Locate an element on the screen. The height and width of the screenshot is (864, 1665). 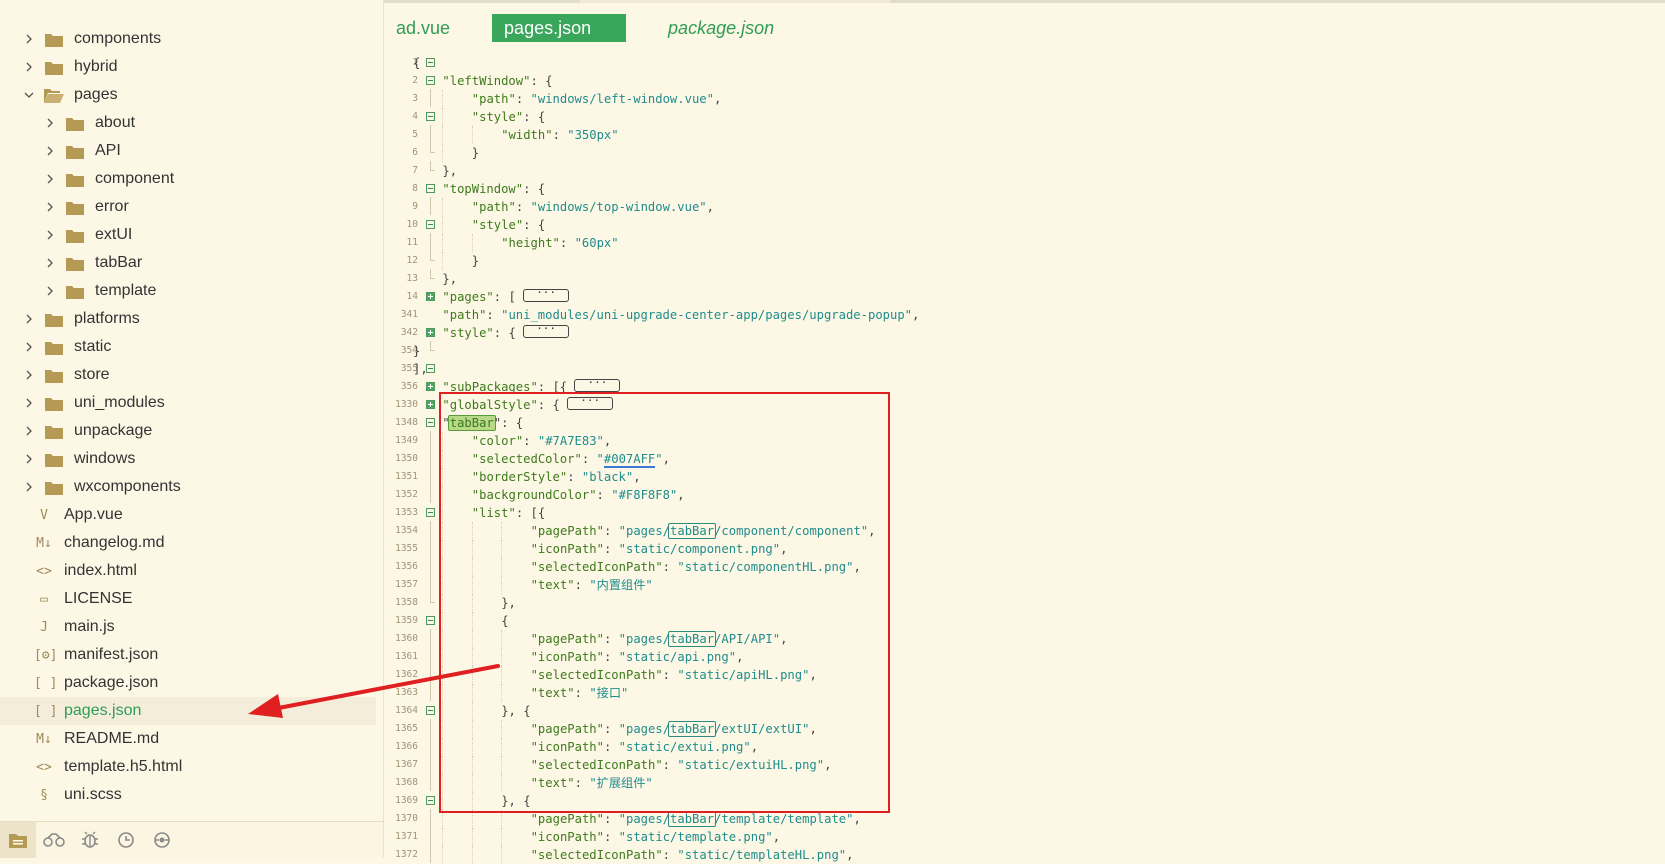
tree-folder: uni_modules is located at coordinates (188, 403).